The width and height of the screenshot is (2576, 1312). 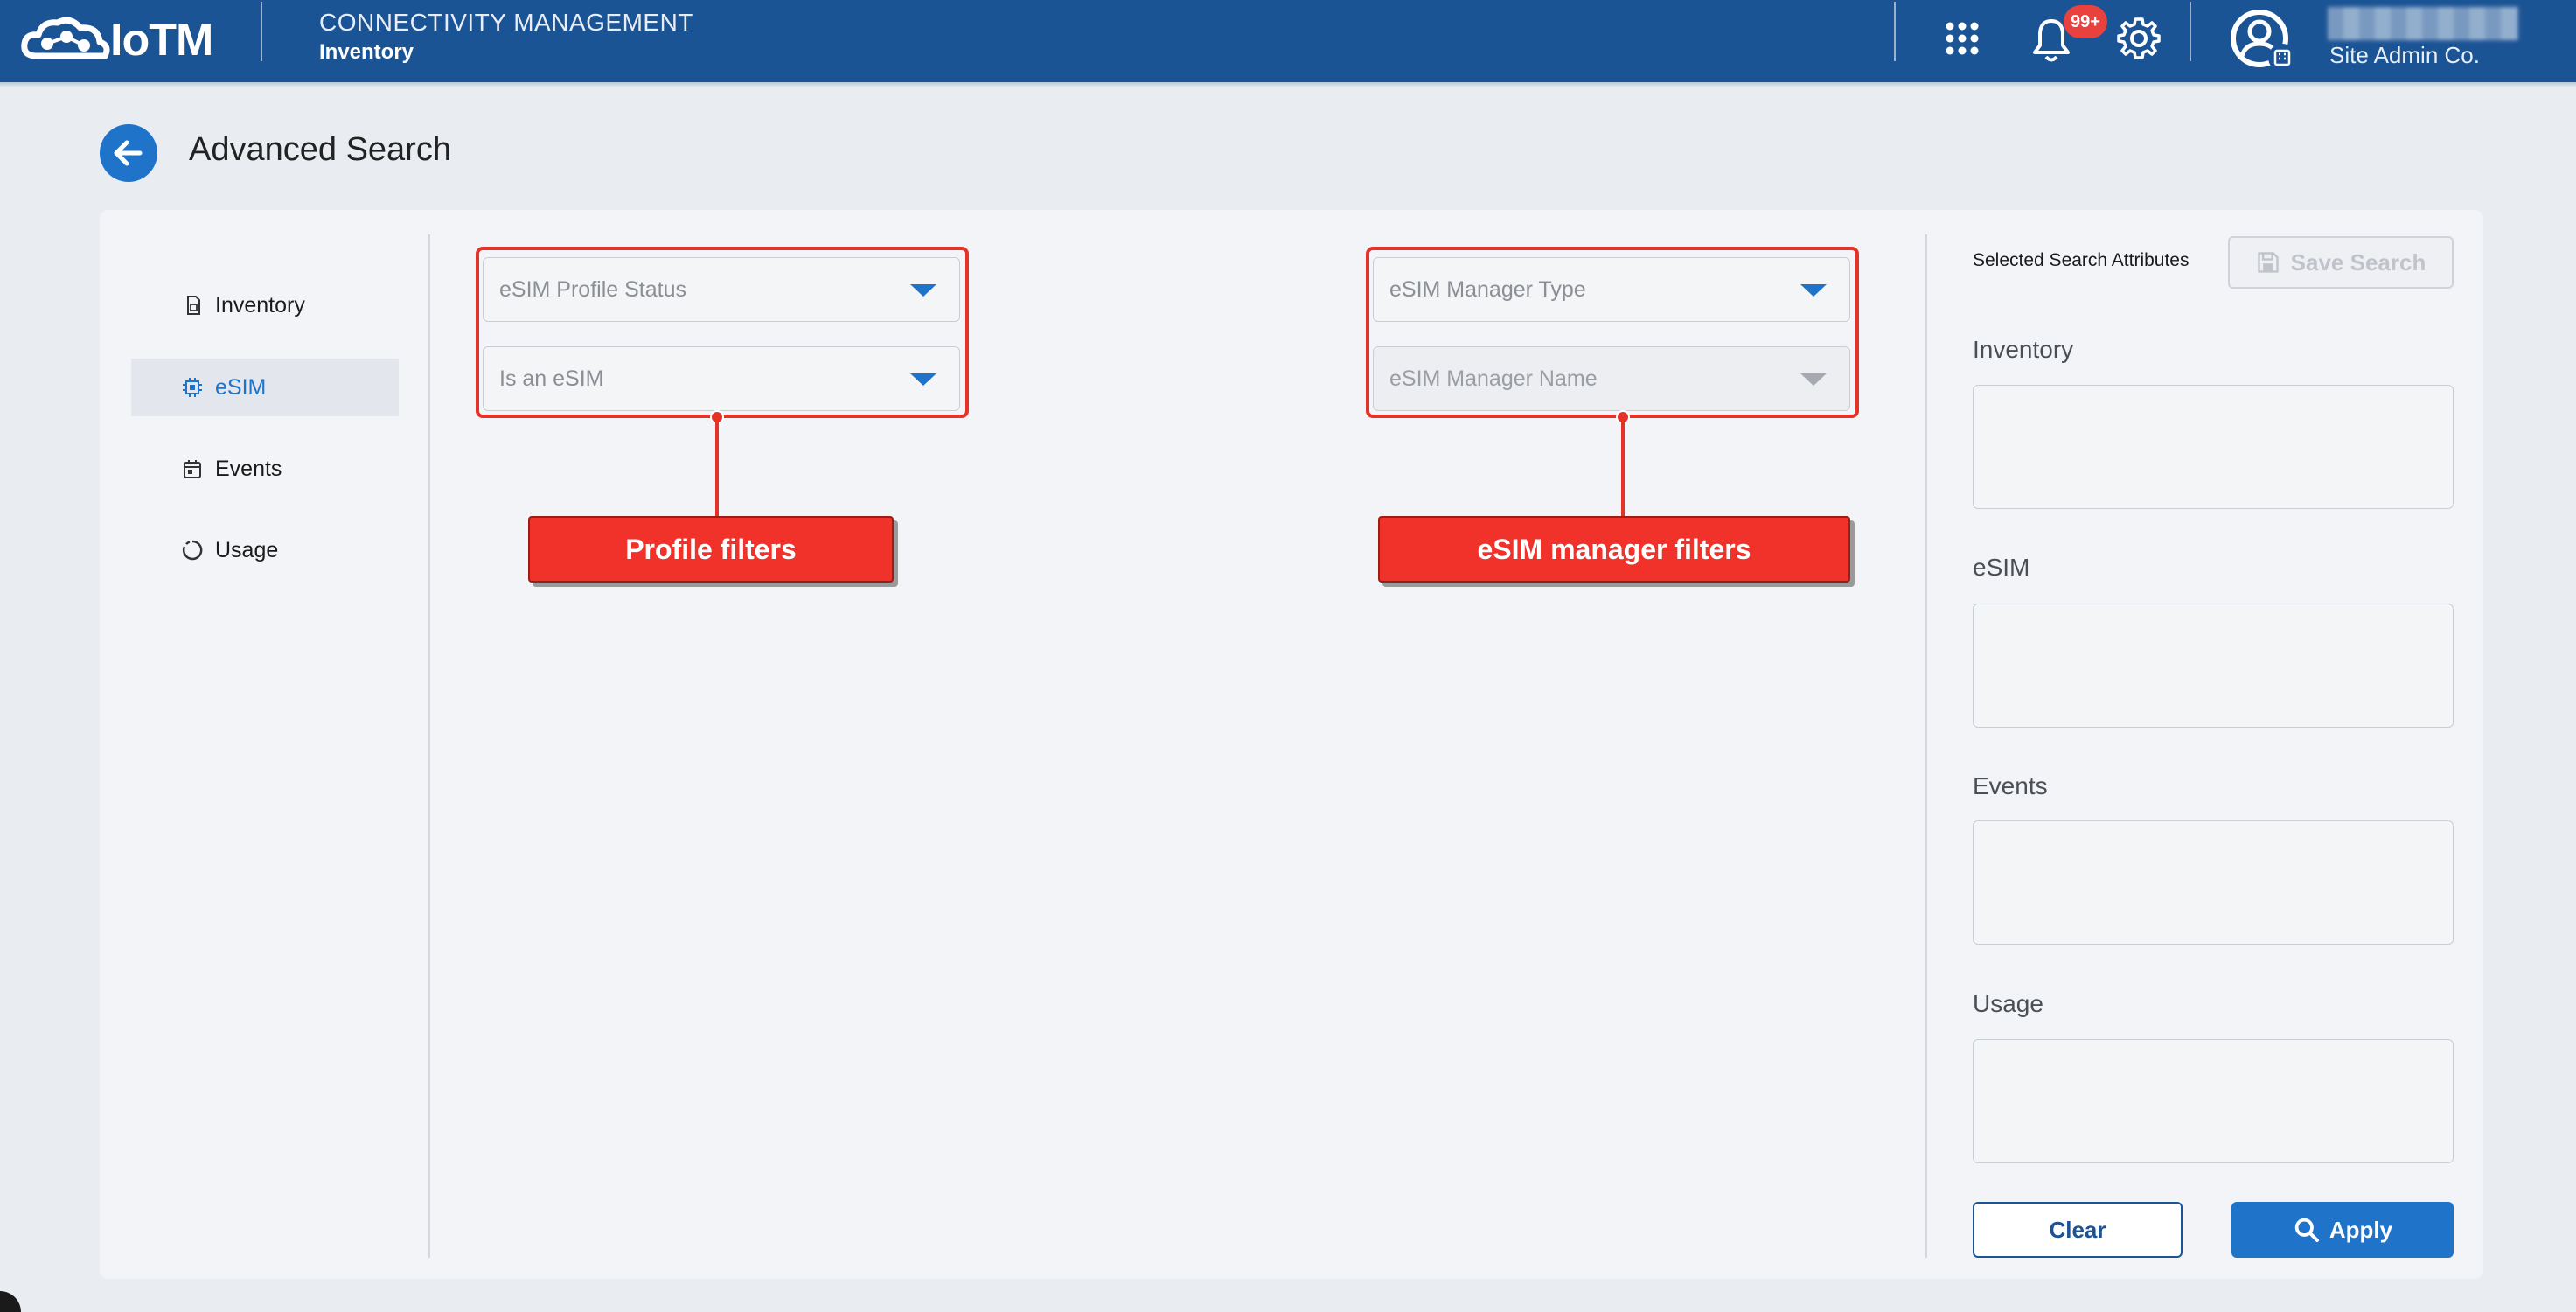 What do you see at coordinates (1288, 84) in the screenshot?
I see `header-shadow` at bounding box center [1288, 84].